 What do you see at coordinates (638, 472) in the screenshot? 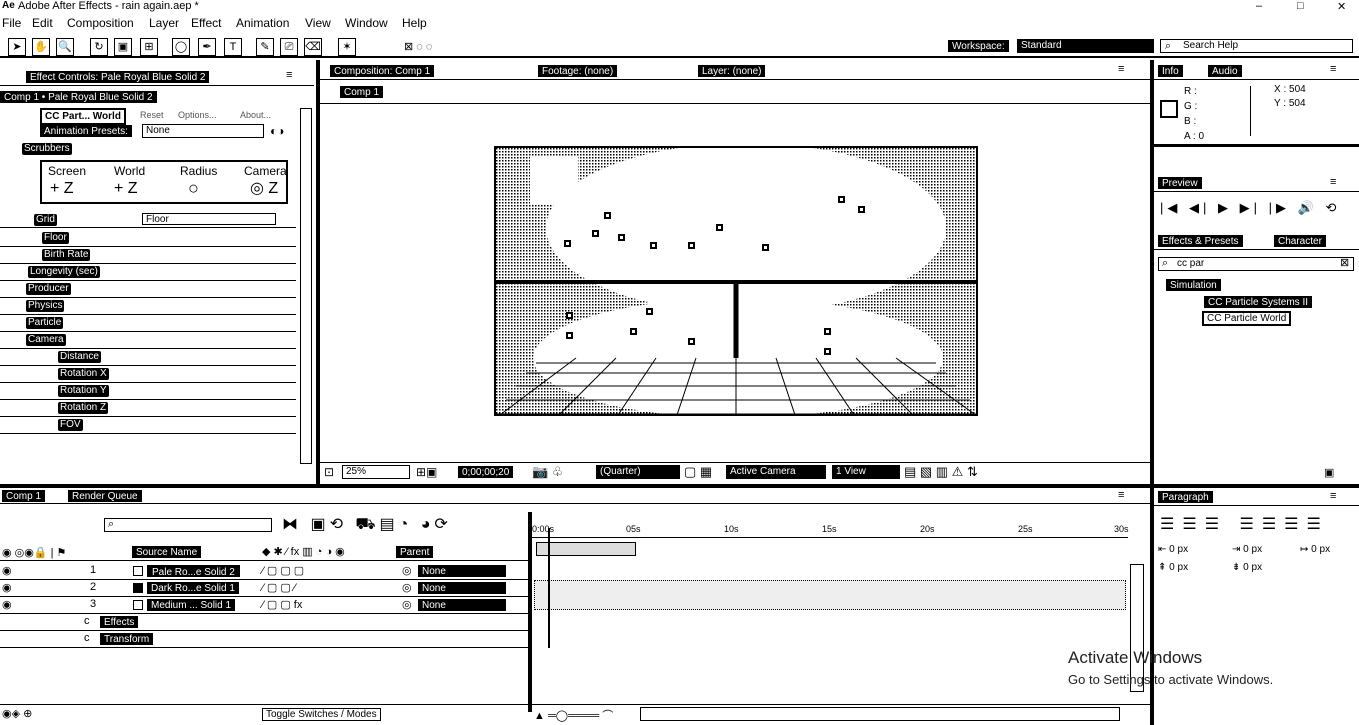
I see `resolution-select: (Quarter)` at bounding box center [638, 472].